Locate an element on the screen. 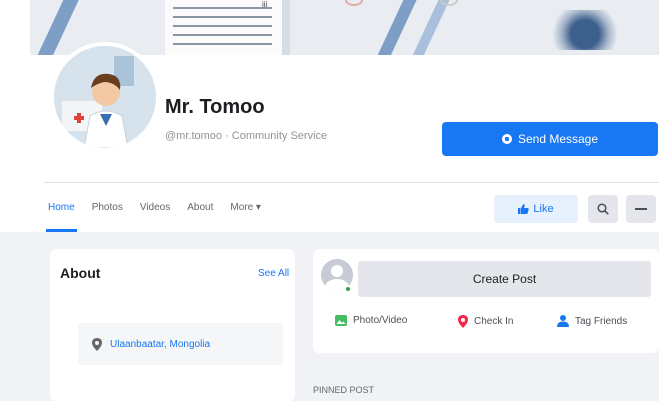 This screenshot has height=401, width=659. more-dots-icon is located at coordinates (641, 209).